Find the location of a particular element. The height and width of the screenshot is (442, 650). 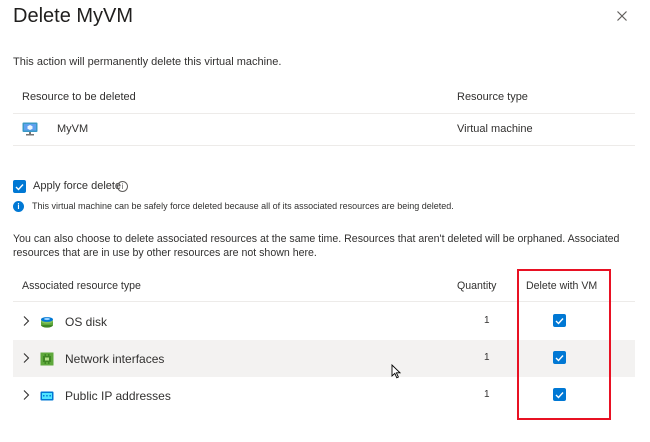

virtual-machine-icon is located at coordinates (30, 129).